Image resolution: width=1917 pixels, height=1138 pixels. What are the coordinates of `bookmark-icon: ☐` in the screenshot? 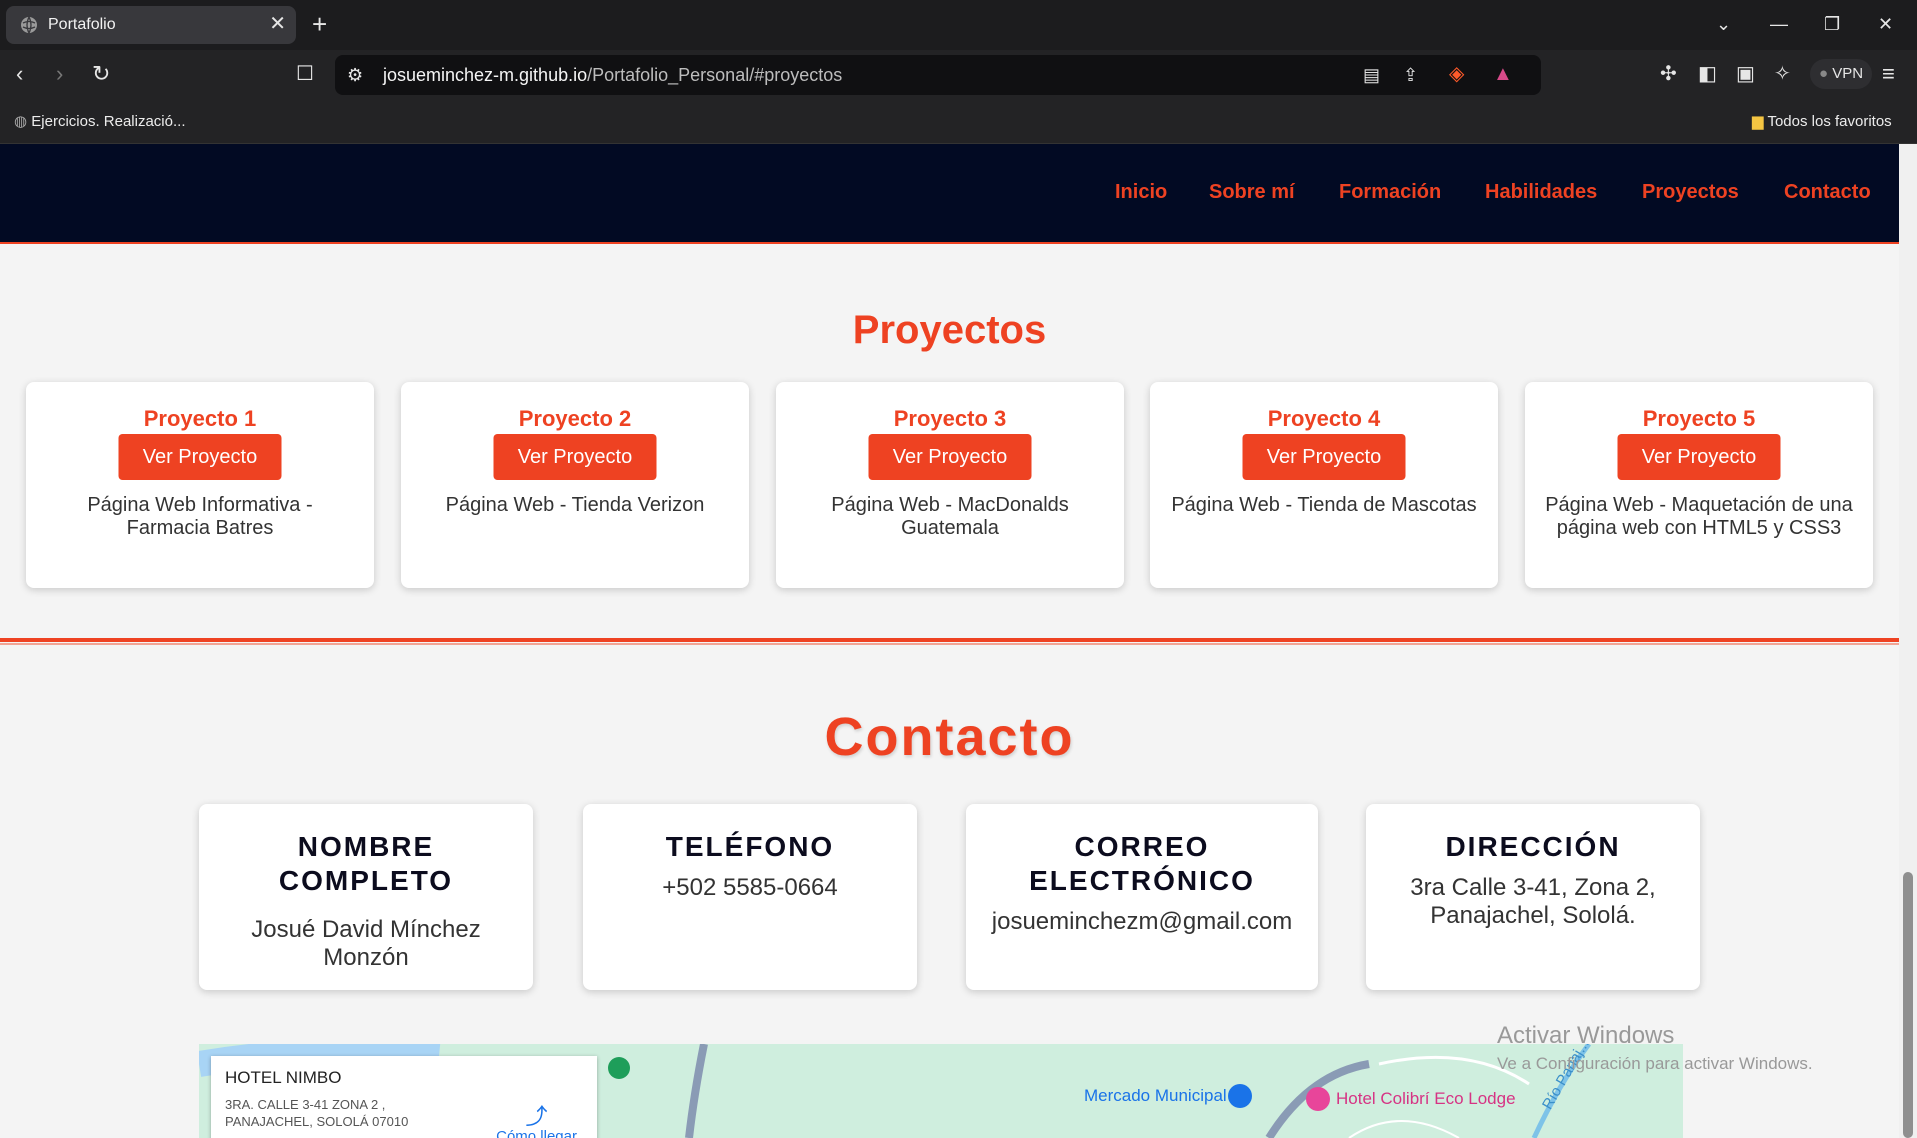 It's located at (305, 74).